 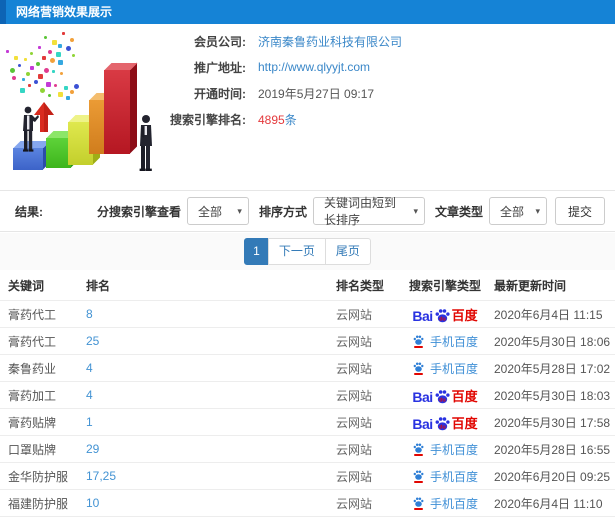 What do you see at coordinates (307, 313) in the screenshot?
I see `table-row: 膏药代工 8 云网站 Bai du 百度 2020年6月4日 11:15` at bounding box center [307, 313].